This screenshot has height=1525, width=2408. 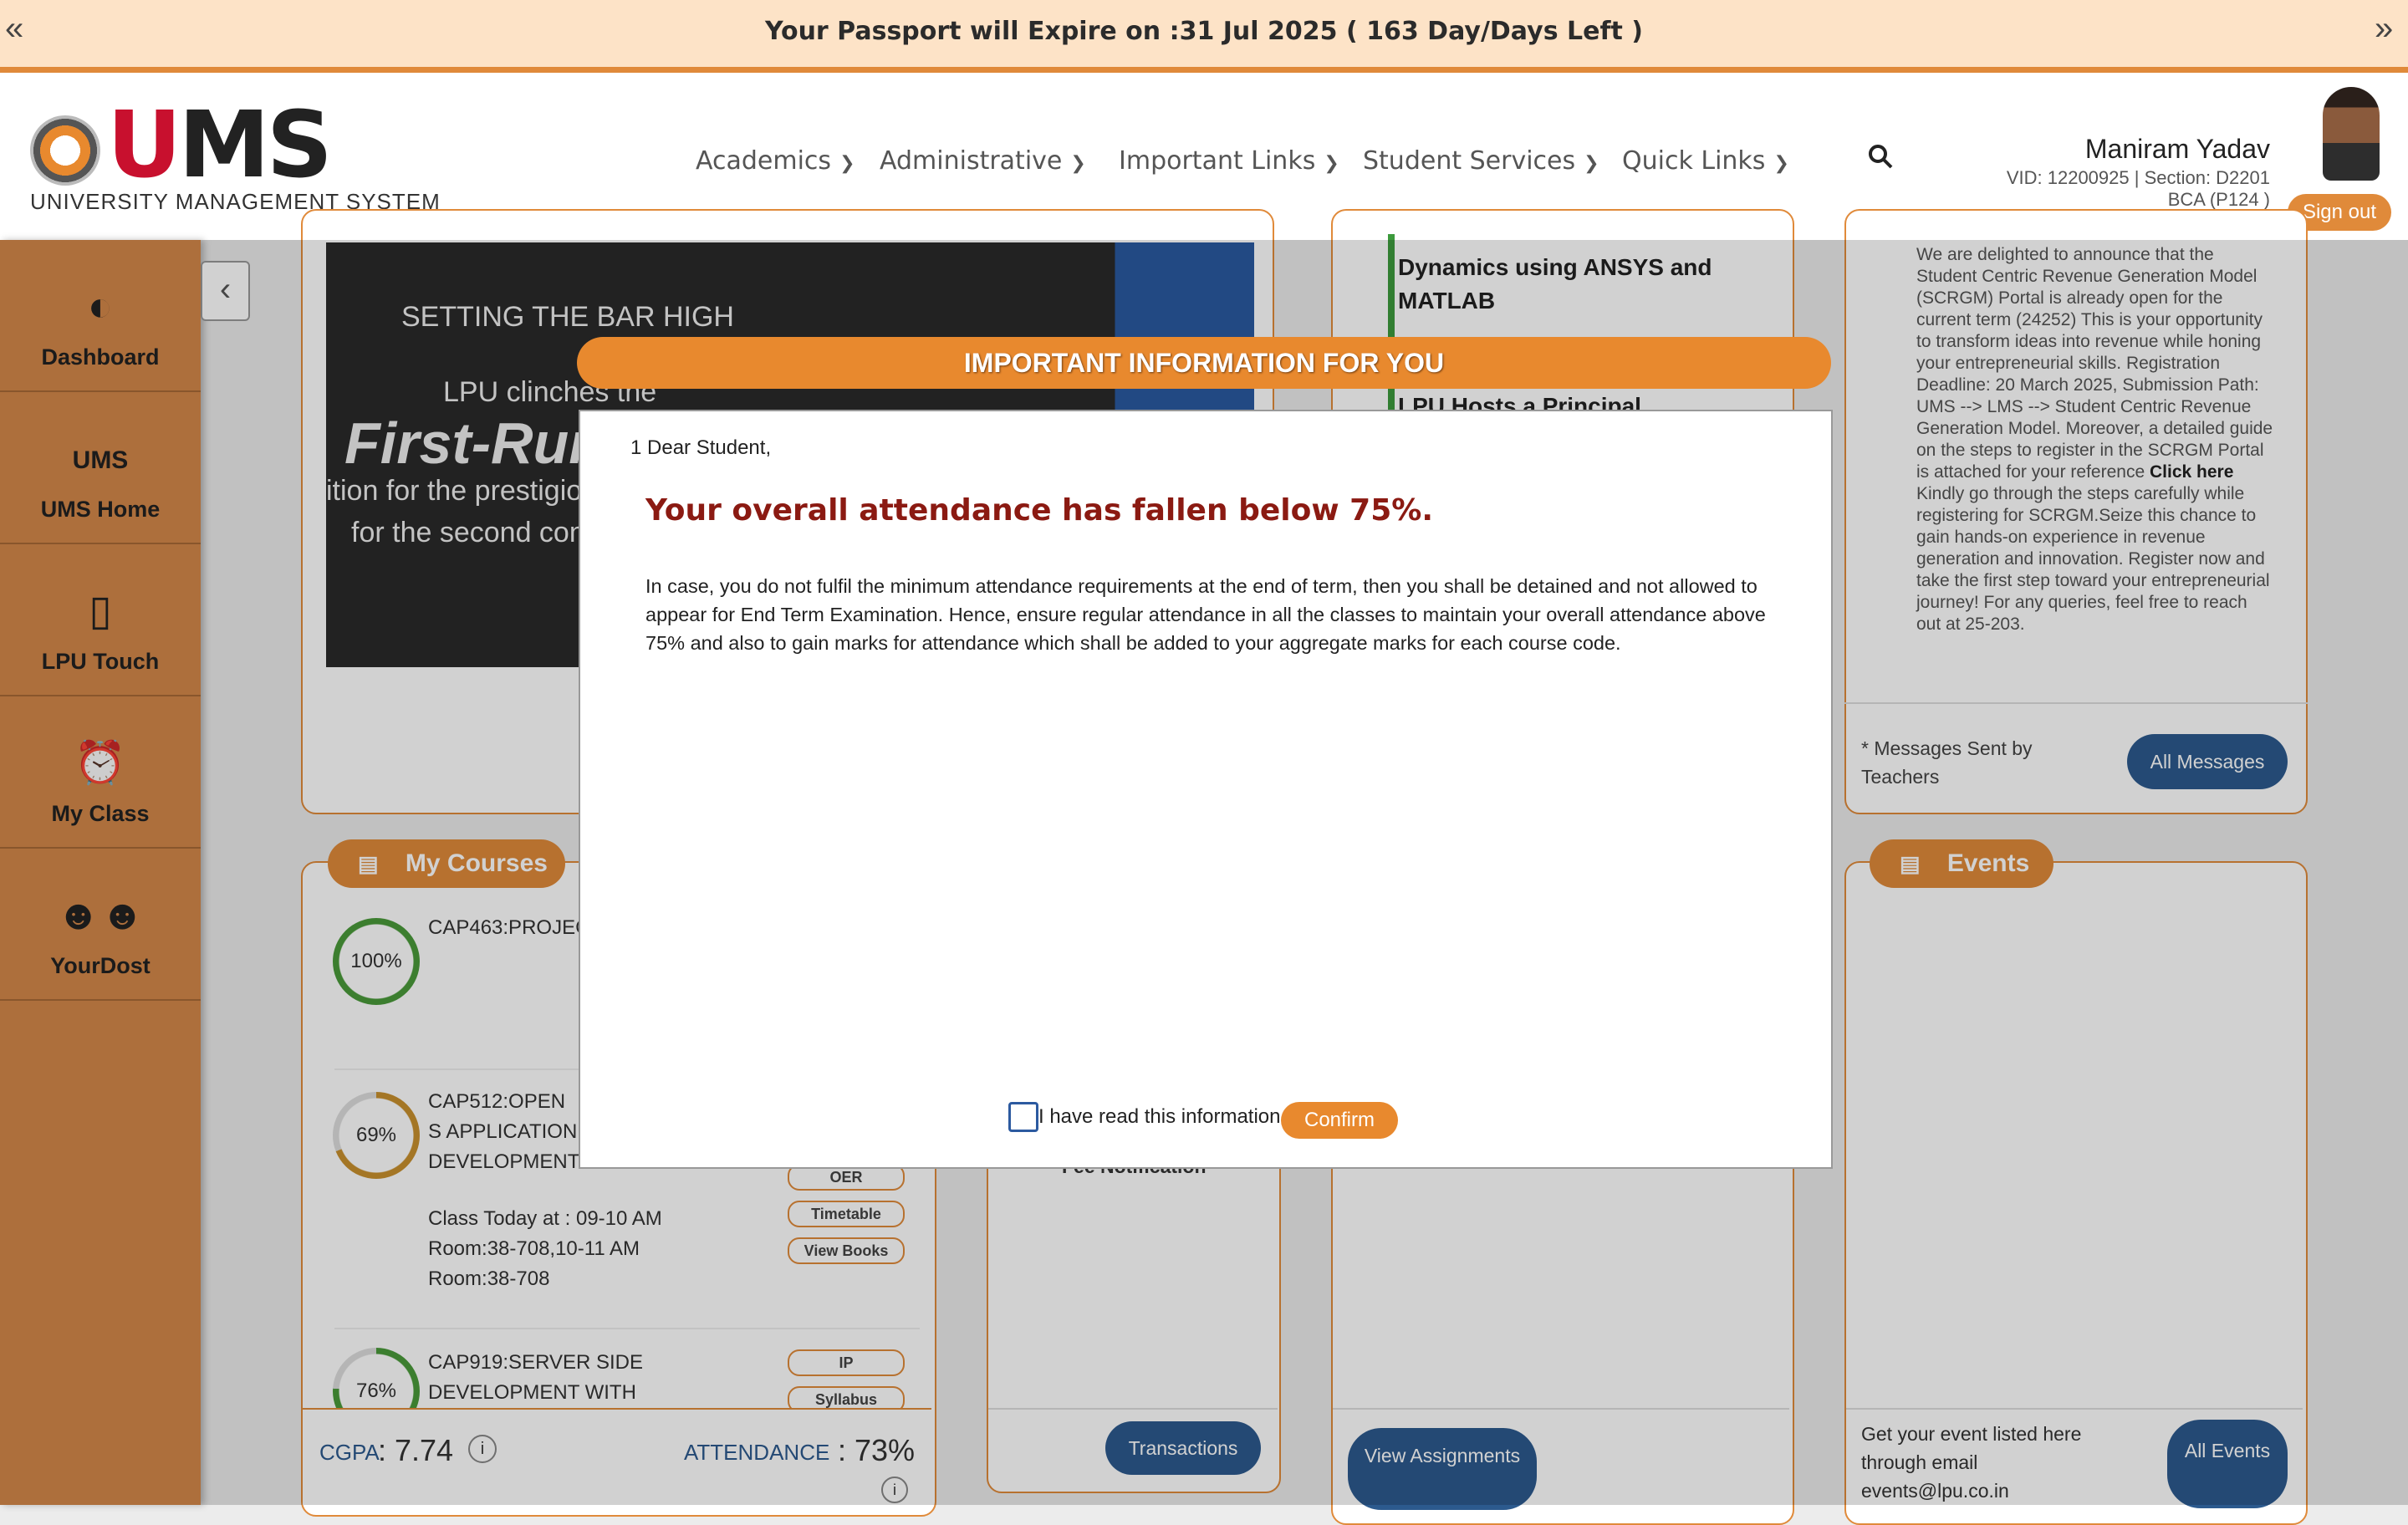 I want to click on ums-logo: UMS, so click(x=220, y=145).